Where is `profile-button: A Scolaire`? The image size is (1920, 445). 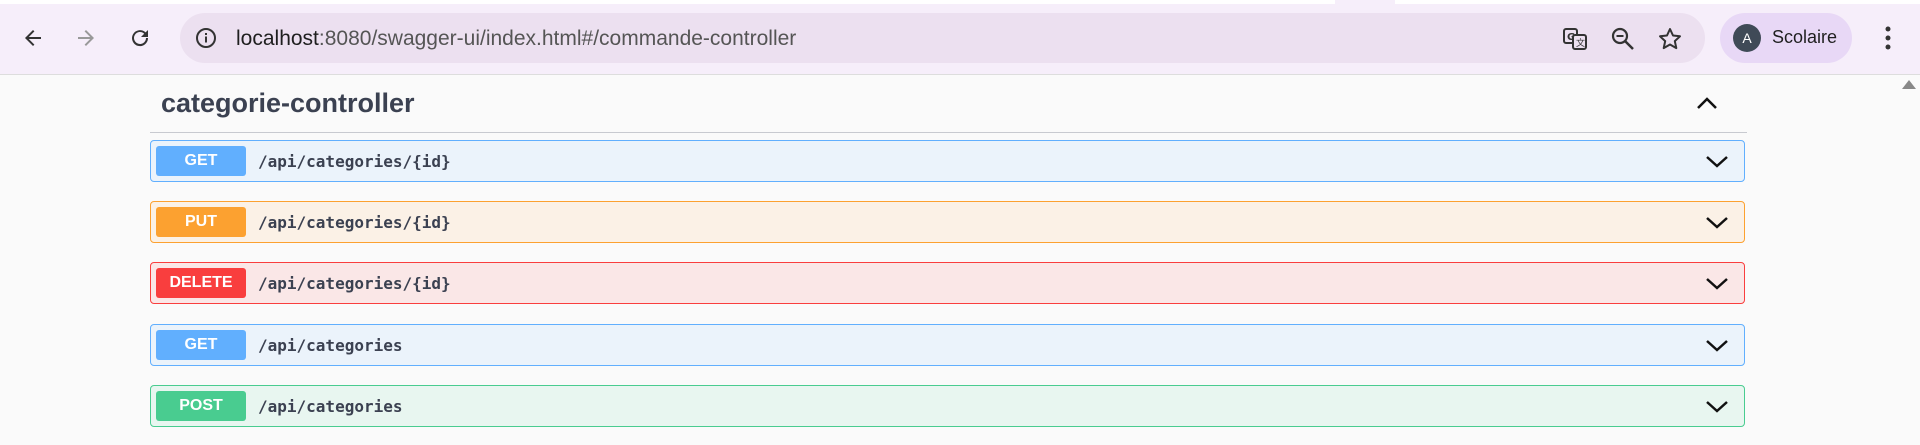 profile-button: A Scolaire is located at coordinates (1786, 38).